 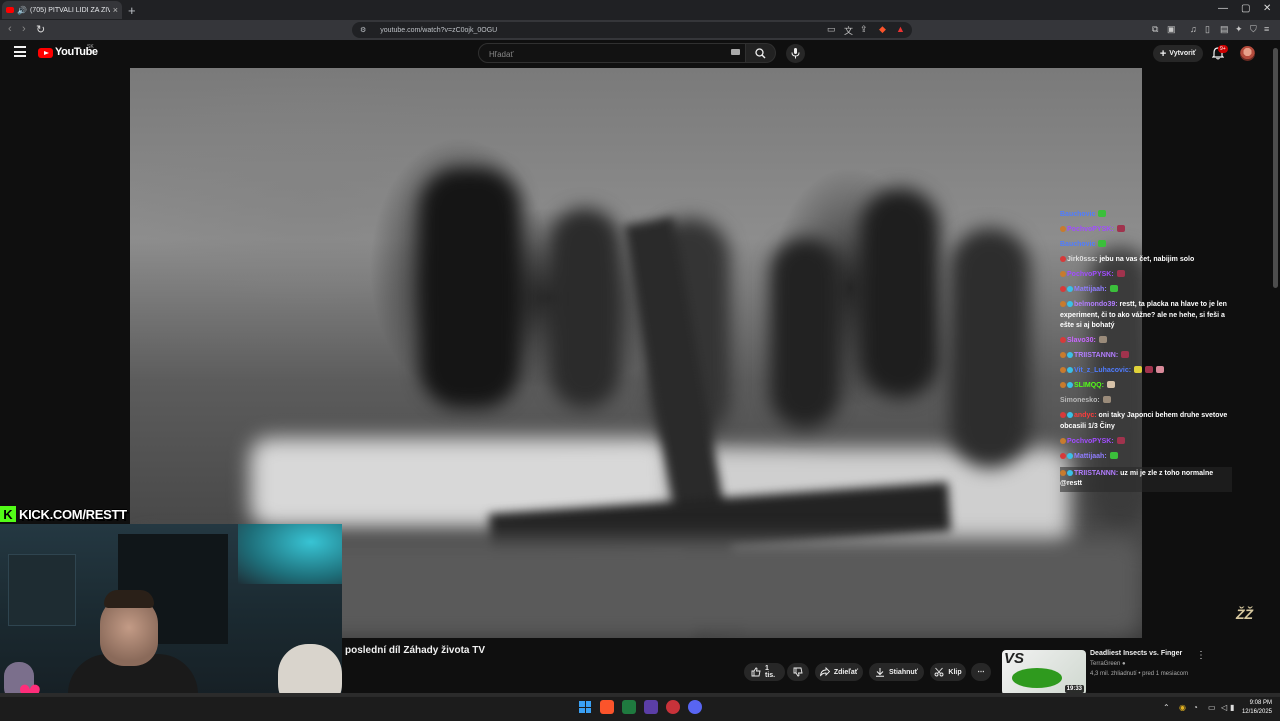 What do you see at coordinates (363, 30) in the screenshot?
I see `site-info-icon: ⚙` at bounding box center [363, 30].